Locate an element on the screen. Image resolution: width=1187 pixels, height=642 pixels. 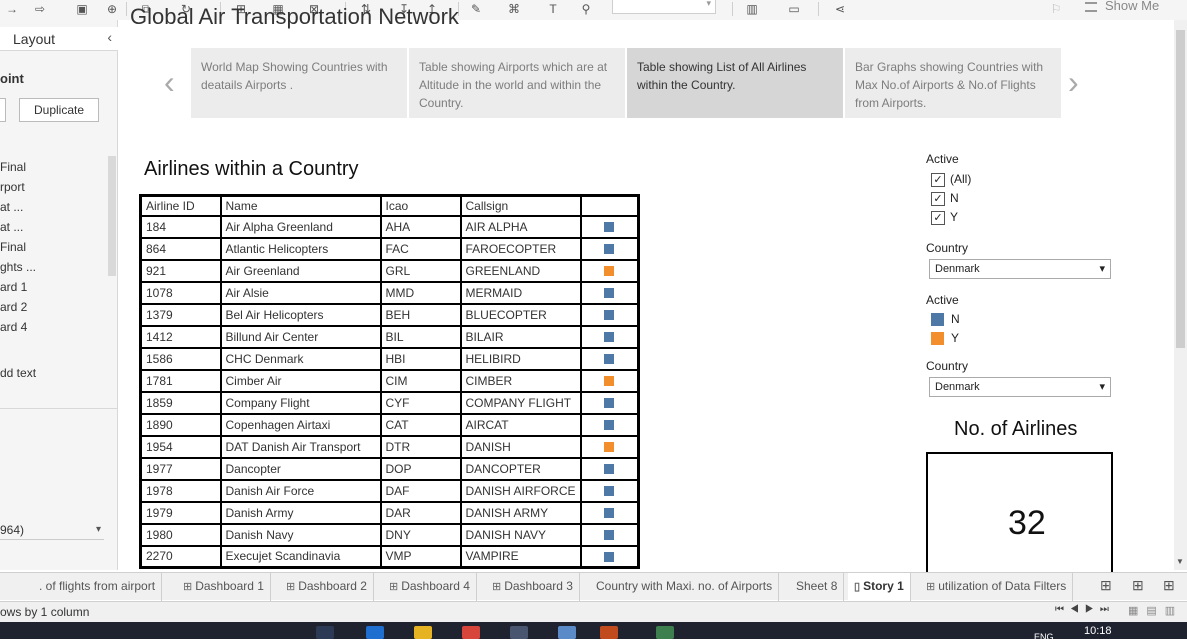
table-row: 1977 Dancopter DOP DANCOPTER is located at coordinates (389, 468).